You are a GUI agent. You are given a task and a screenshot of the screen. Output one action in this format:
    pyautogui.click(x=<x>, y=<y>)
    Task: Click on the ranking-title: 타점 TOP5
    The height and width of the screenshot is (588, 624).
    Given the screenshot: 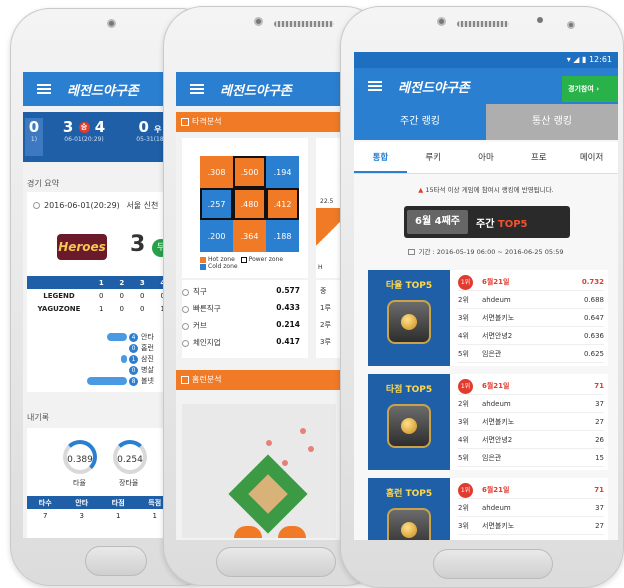 What is the action you would take?
    pyautogui.click(x=409, y=390)
    